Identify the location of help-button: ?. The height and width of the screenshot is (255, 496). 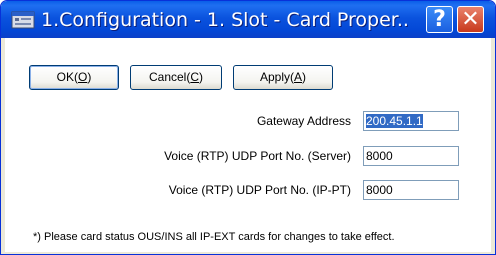
(439, 19).